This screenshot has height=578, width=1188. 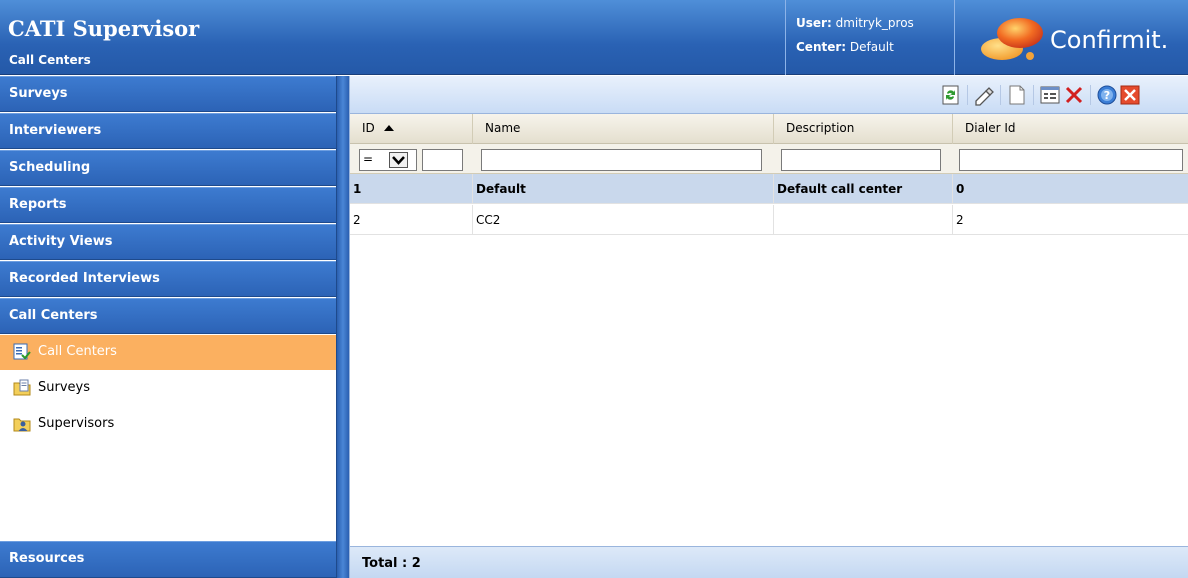 I want to click on chevron-down-icon, so click(x=398, y=160).